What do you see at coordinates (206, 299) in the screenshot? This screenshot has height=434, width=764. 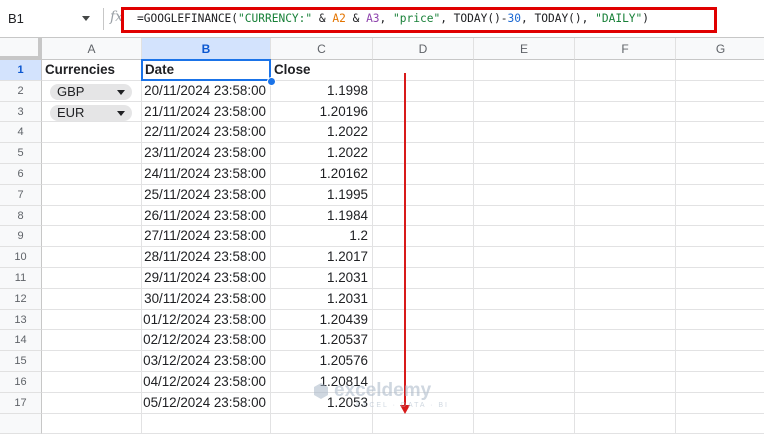 I see `cell-b: 30/11/2024 23:58:00` at bounding box center [206, 299].